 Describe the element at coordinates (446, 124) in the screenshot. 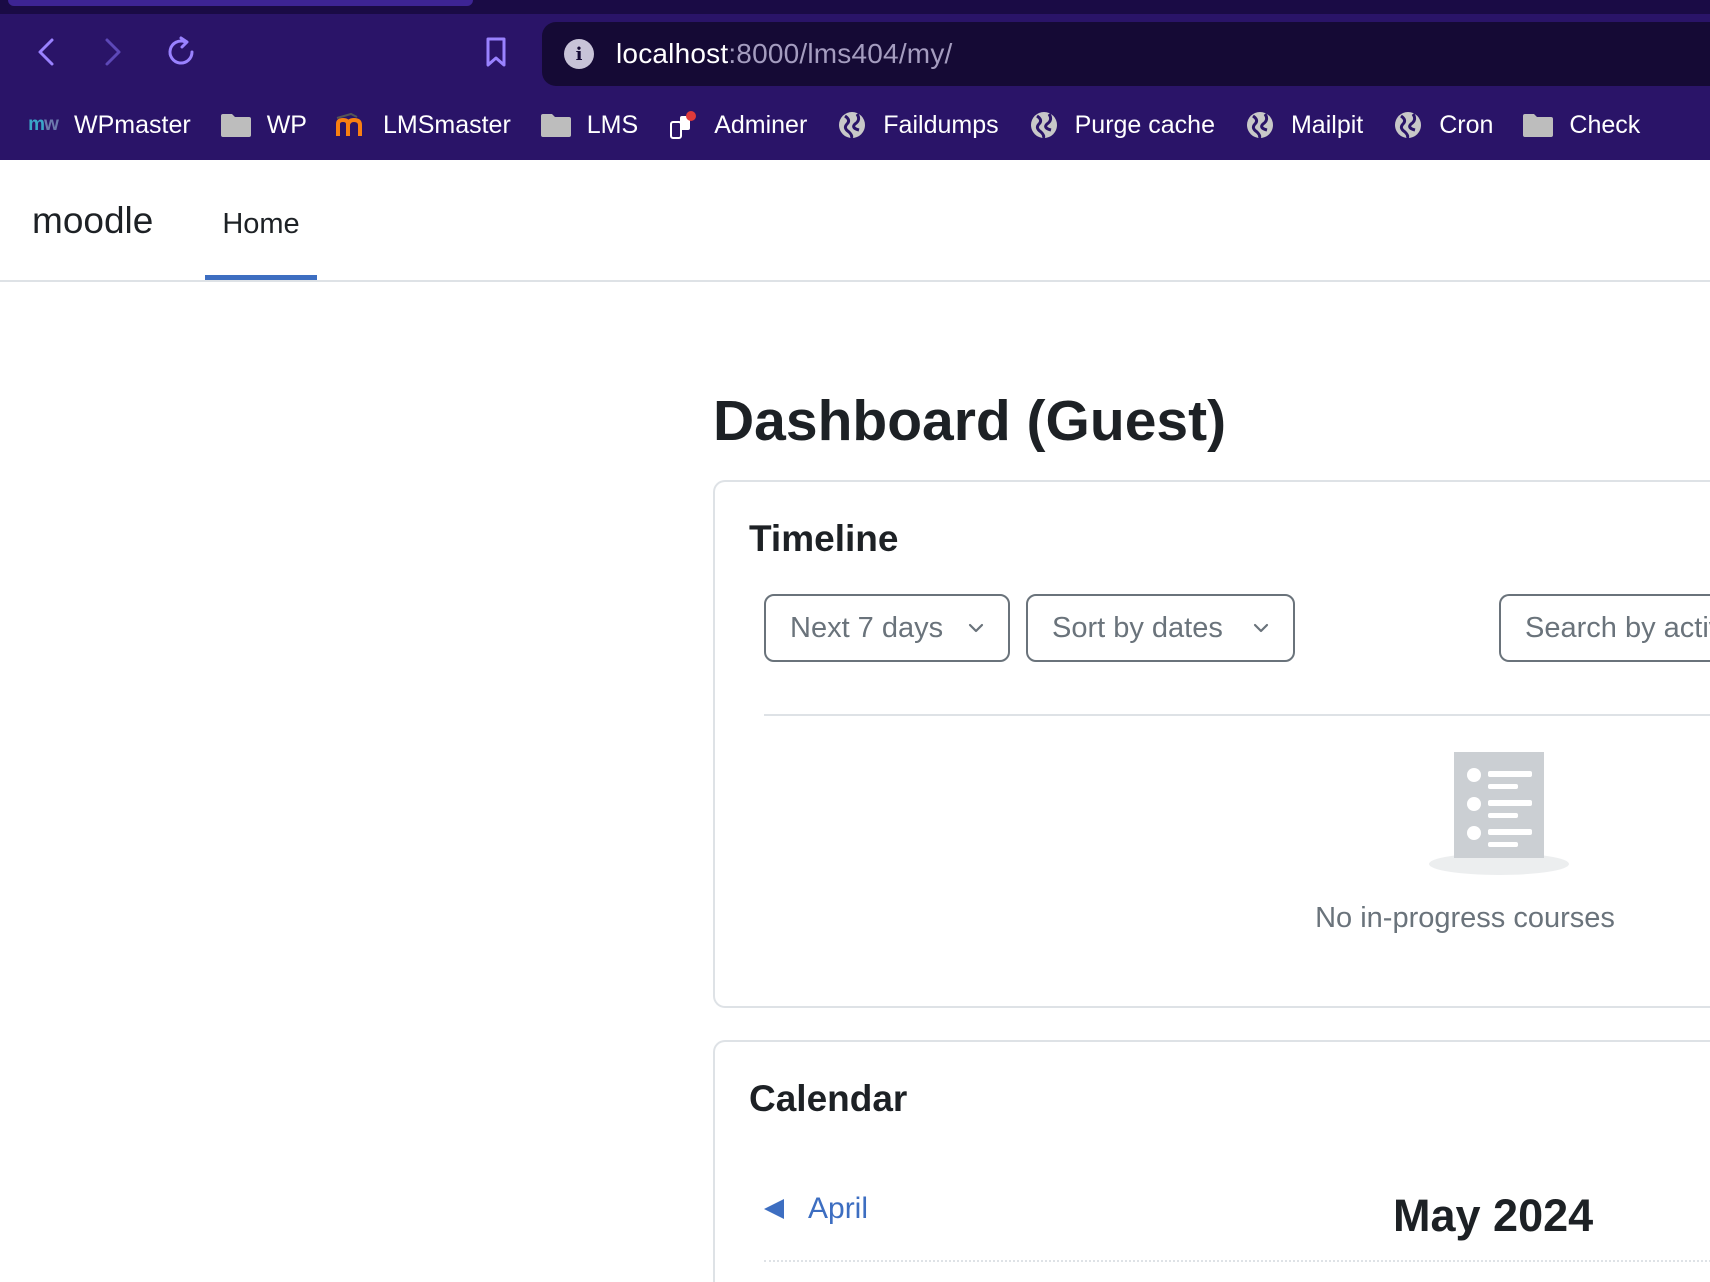

I see `bookmark-label: LMSmaster` at that location.